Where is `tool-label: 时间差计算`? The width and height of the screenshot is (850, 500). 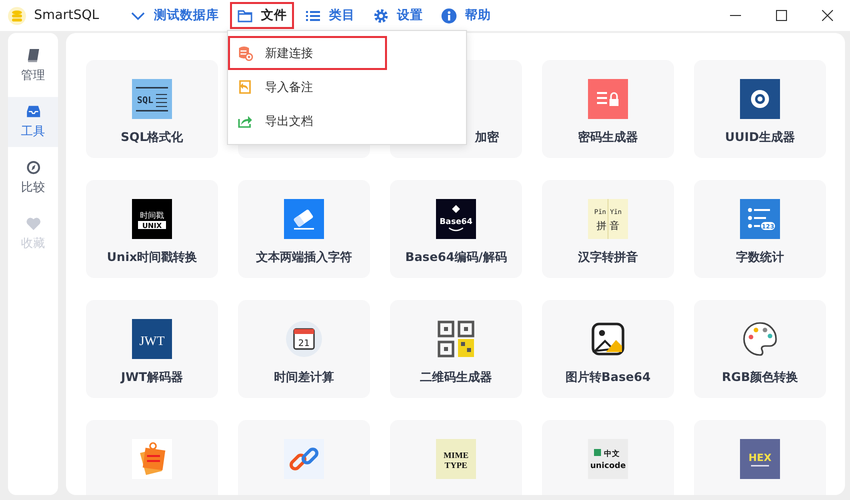
tool-label: 时间差计算 is located at coordinates (304, 377).